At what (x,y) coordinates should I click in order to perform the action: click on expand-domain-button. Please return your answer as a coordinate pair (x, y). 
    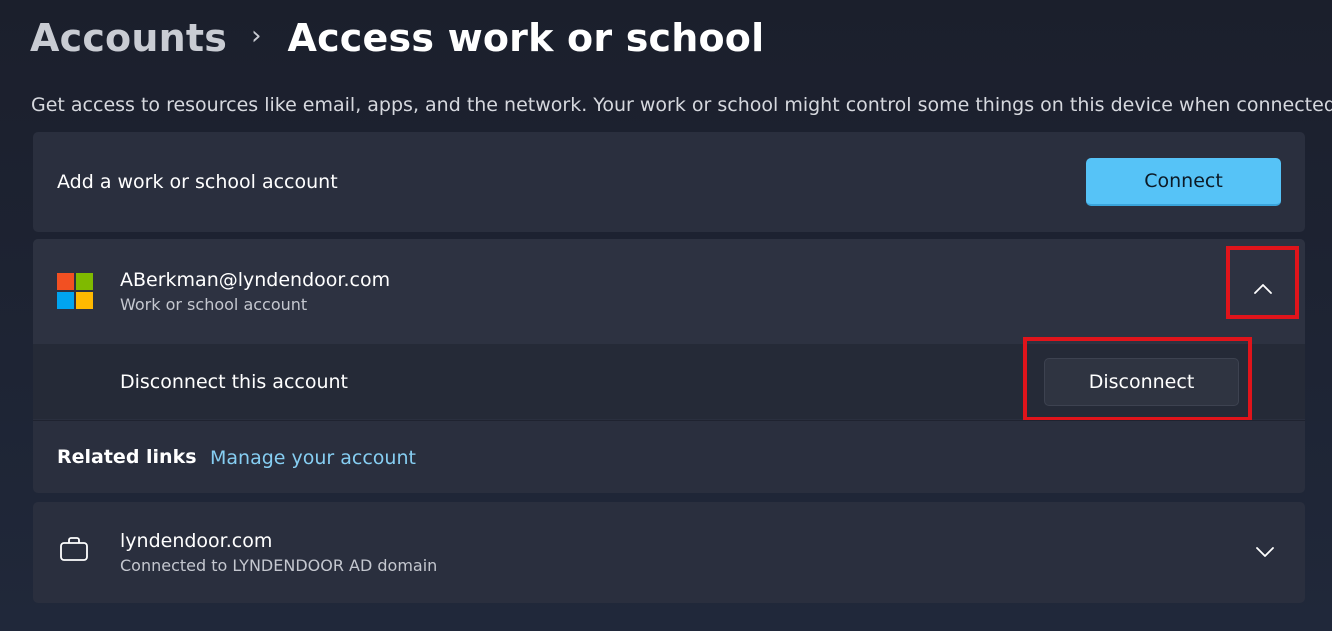
    Looking at the image, I should click on (1265, 552).